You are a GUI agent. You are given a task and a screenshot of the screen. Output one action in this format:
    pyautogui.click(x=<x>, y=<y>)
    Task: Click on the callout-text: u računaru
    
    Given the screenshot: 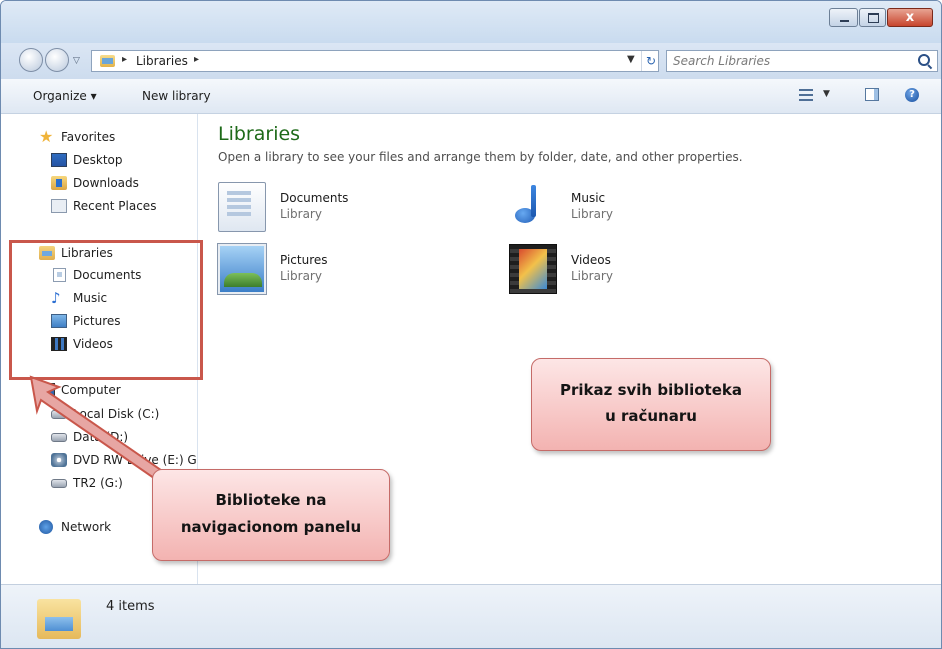 What is the action you would take?
    pyautogui.click(x=651, y=416)
    